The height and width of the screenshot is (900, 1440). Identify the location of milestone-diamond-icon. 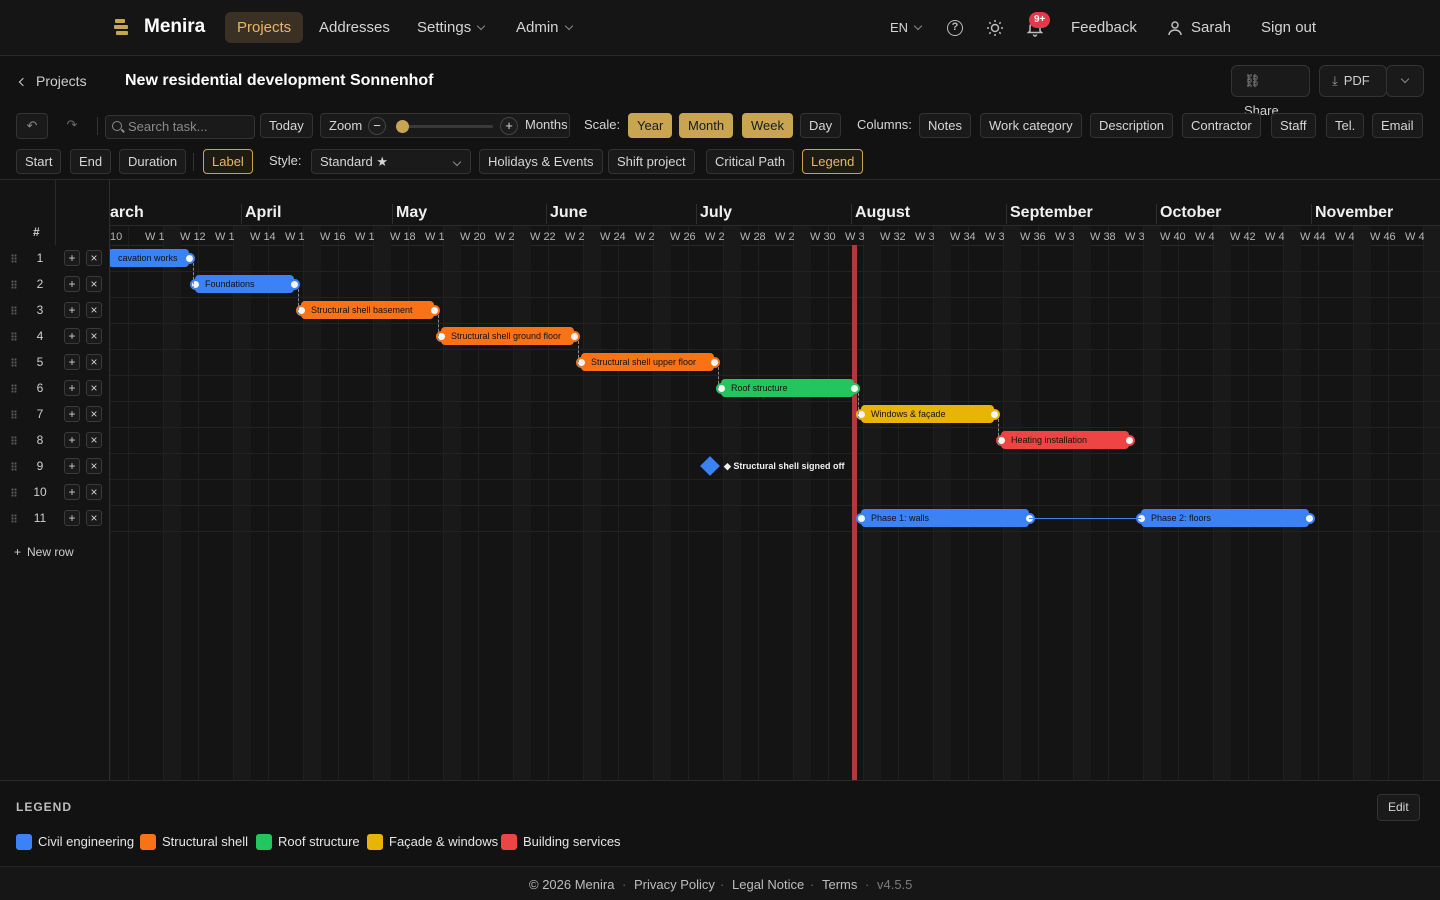
(710, 466).